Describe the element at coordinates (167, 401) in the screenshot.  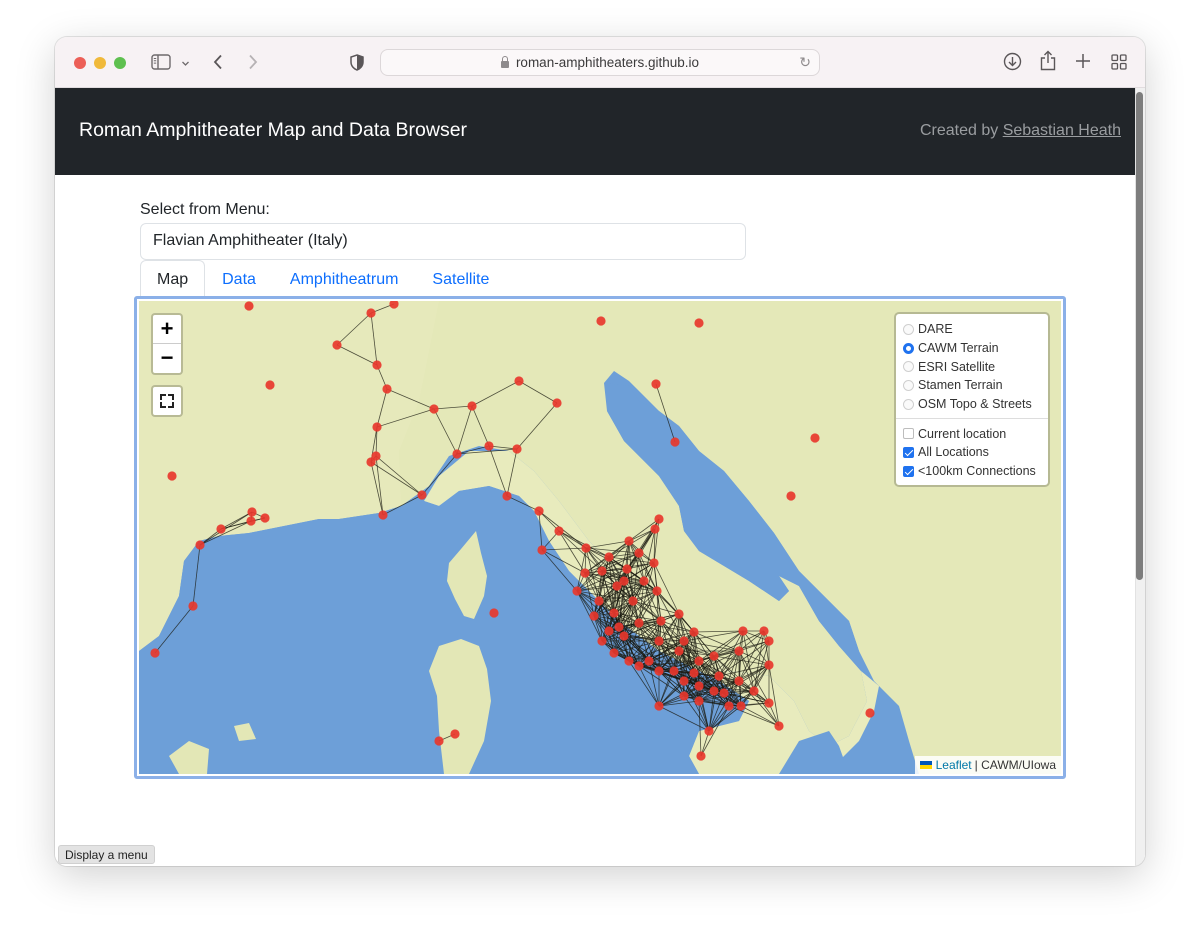
I see `fullscreen-button` at that location.